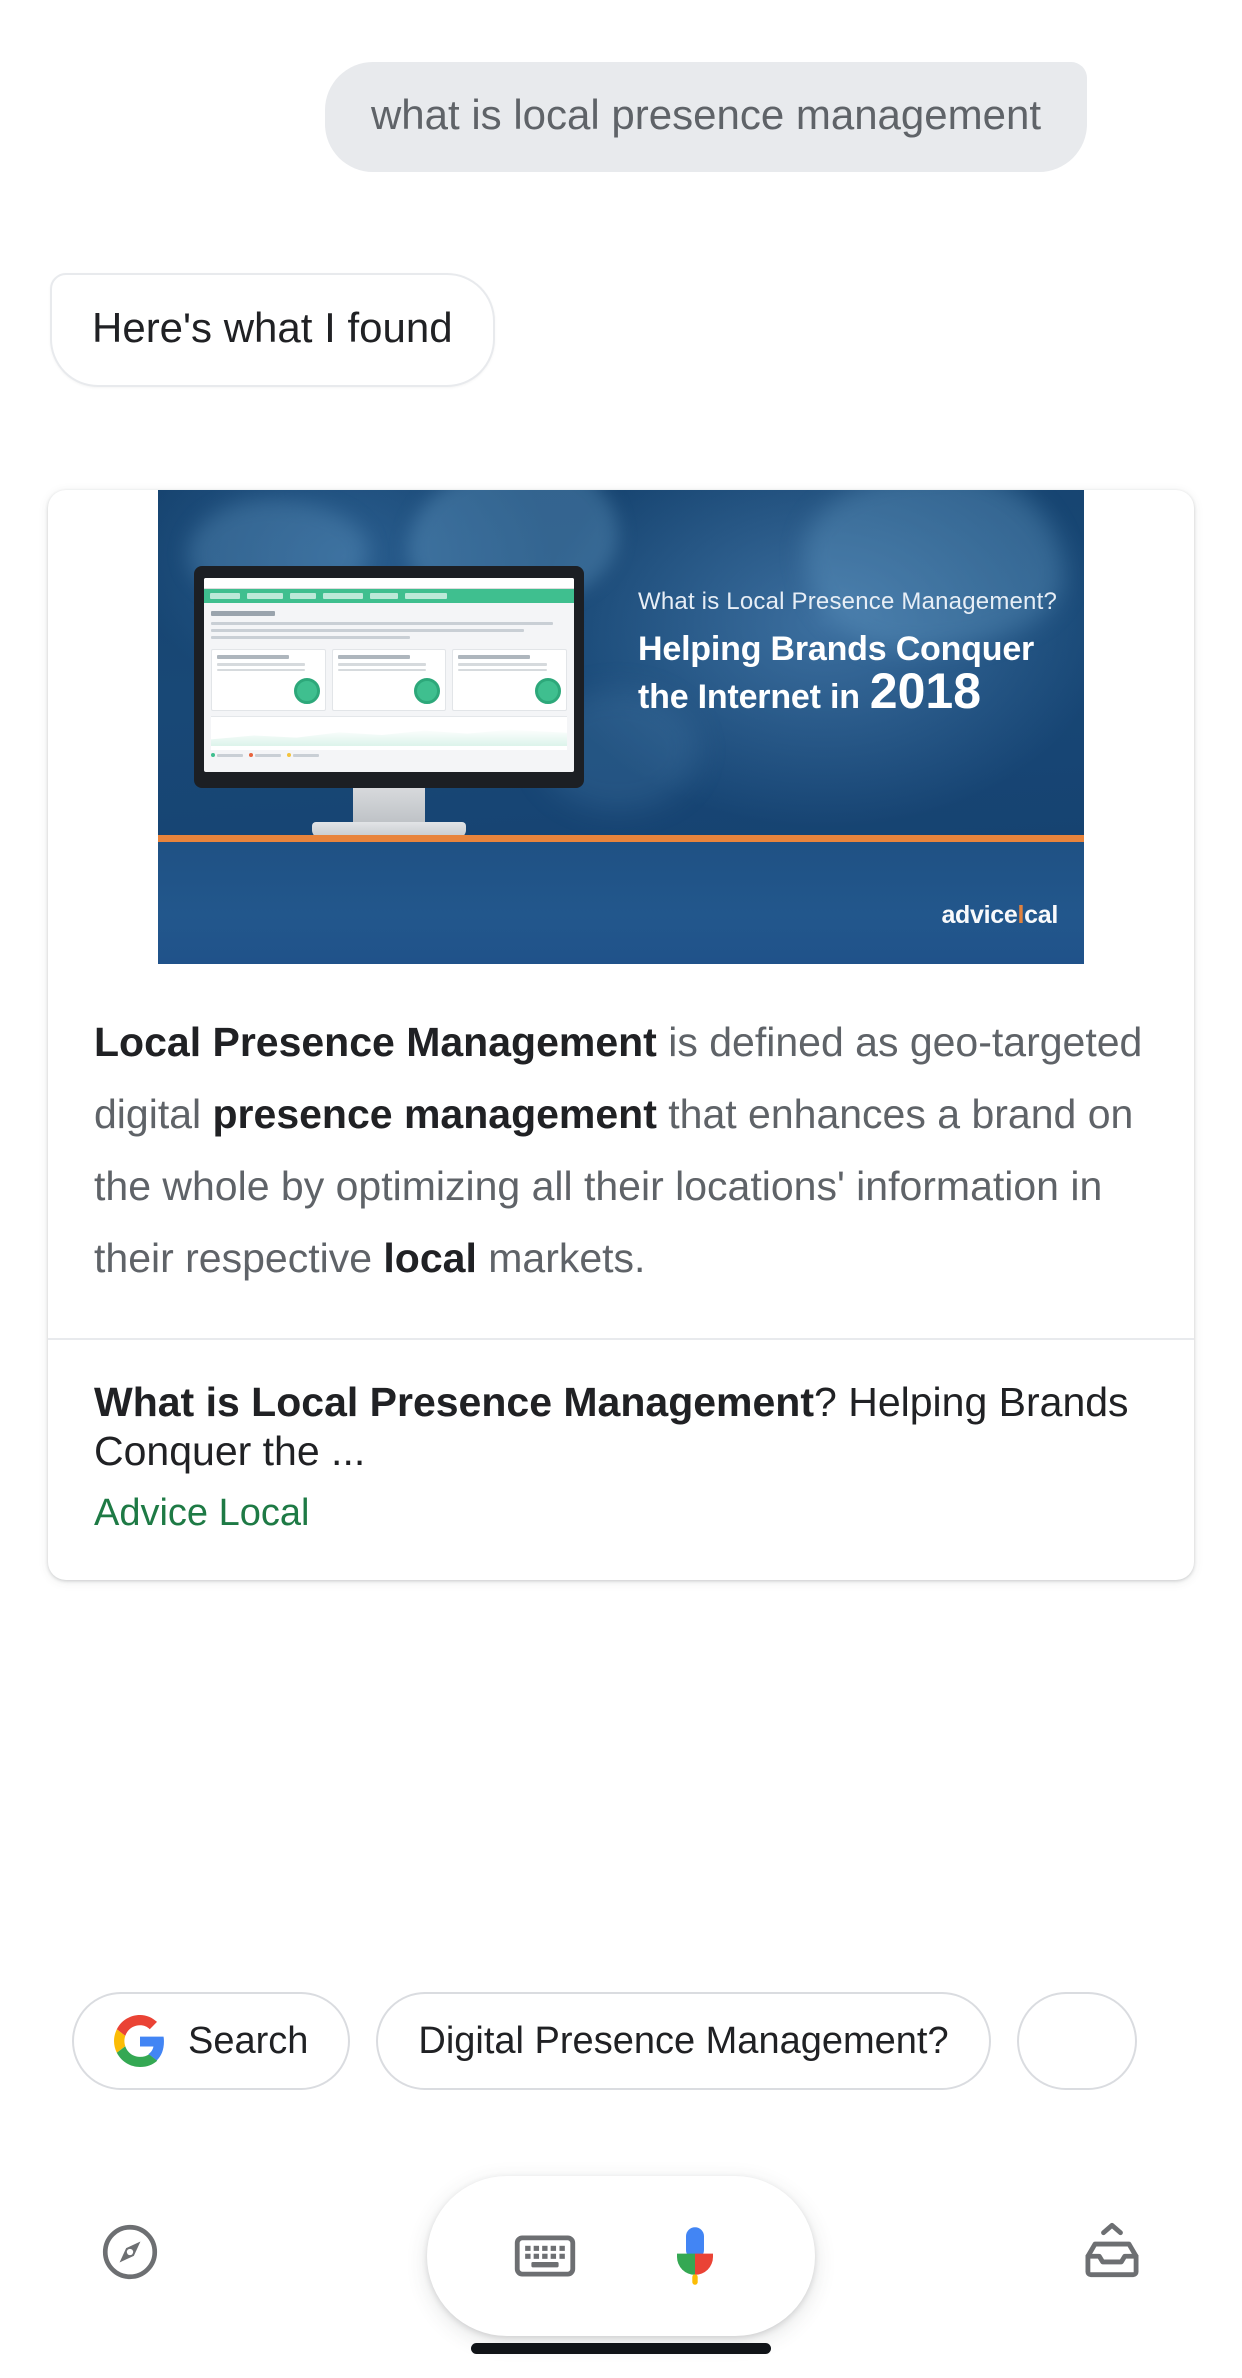 The width and height of the screenshot is (1242, 2378). I want to click on compass-icon, so click(130, 2252).